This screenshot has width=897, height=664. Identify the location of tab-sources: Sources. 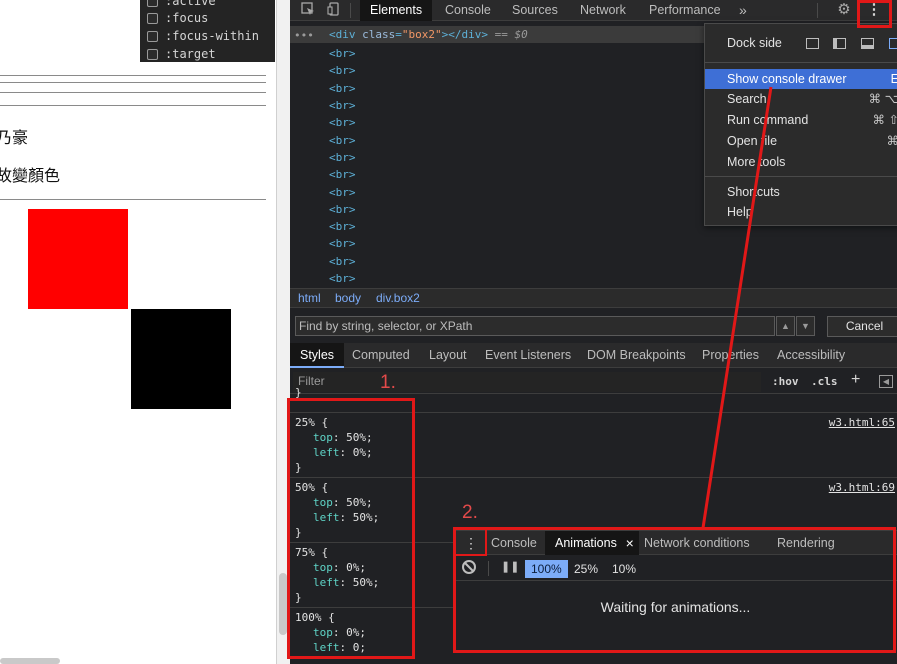
(535, 10).